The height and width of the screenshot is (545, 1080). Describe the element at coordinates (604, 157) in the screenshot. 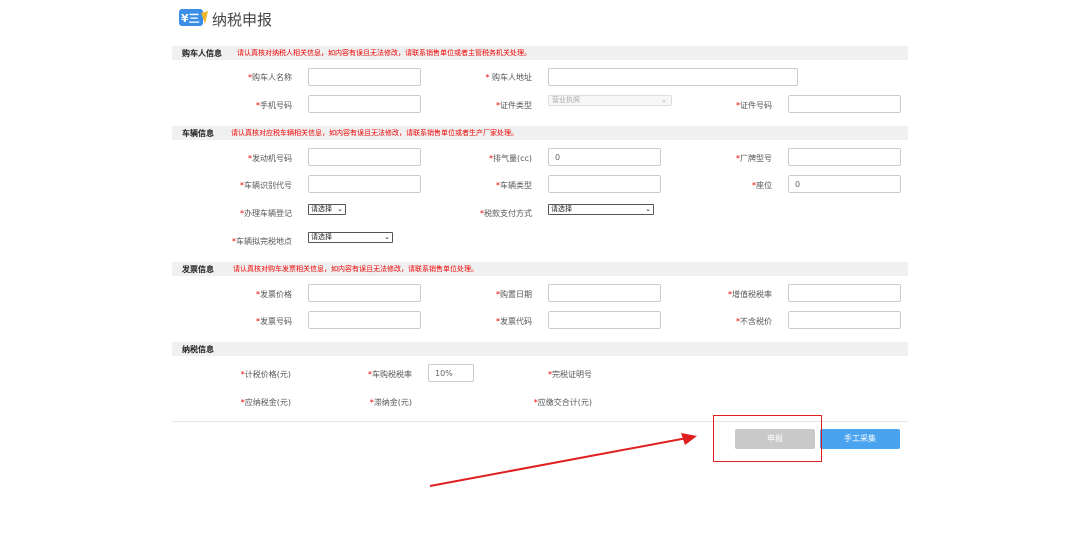

I see `displacement-input: 0` at that location.